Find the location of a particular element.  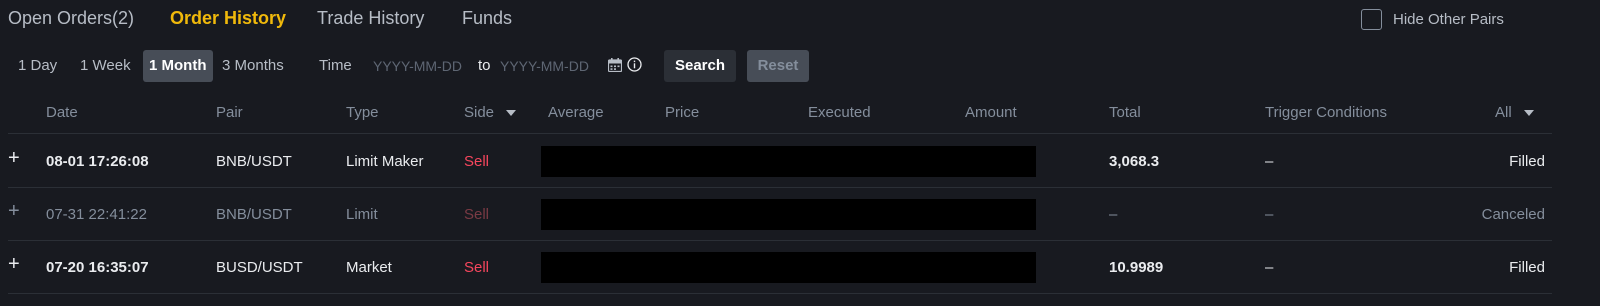

column-average: Average is located at coordinates (576, 112).